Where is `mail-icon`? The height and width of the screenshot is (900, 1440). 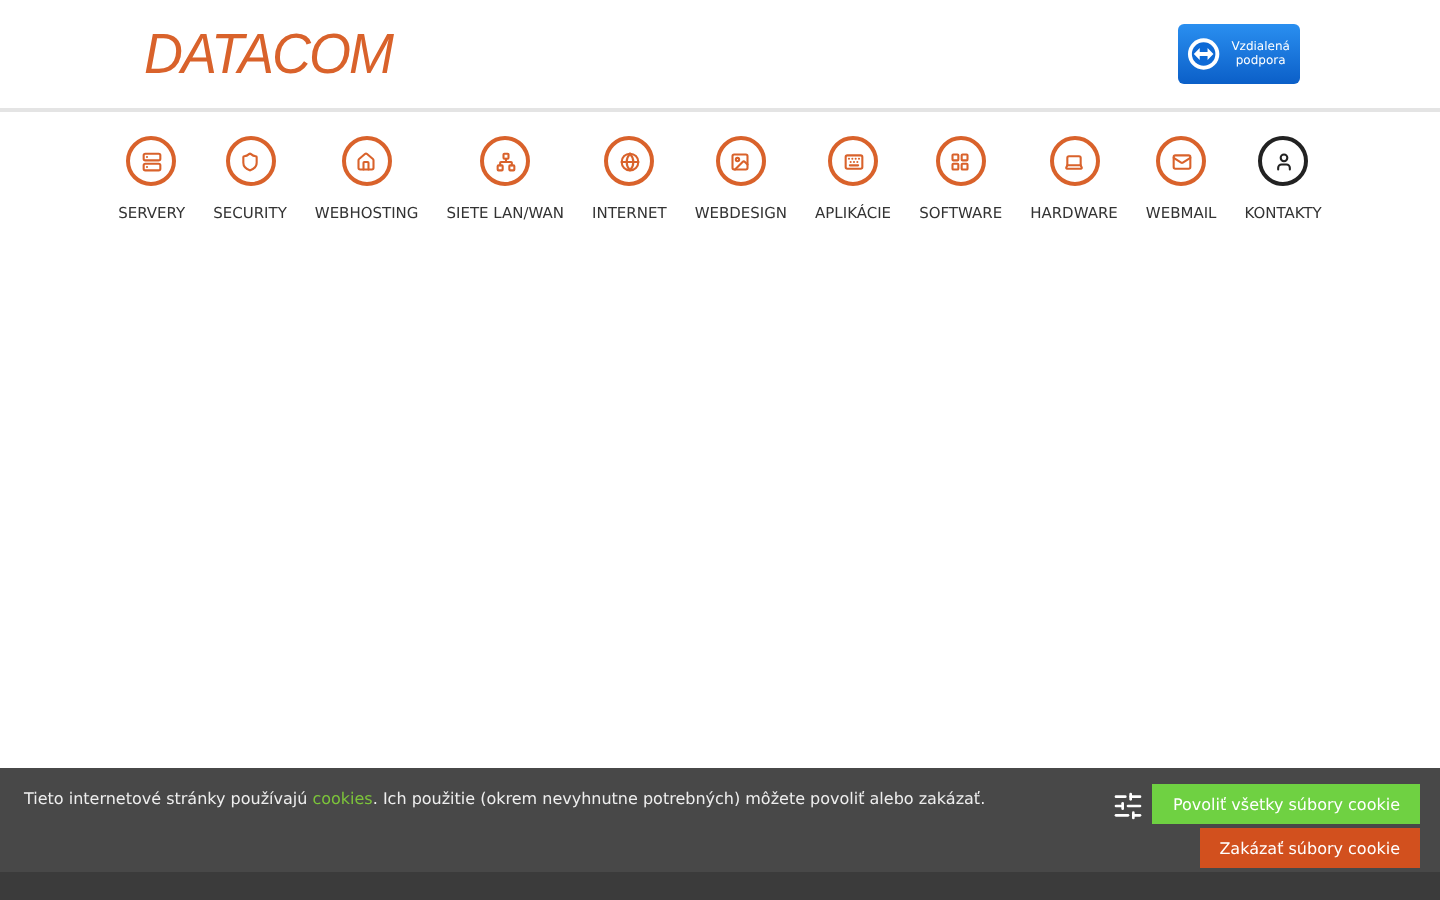
mail-icon is located at coordinates (1181, 161).